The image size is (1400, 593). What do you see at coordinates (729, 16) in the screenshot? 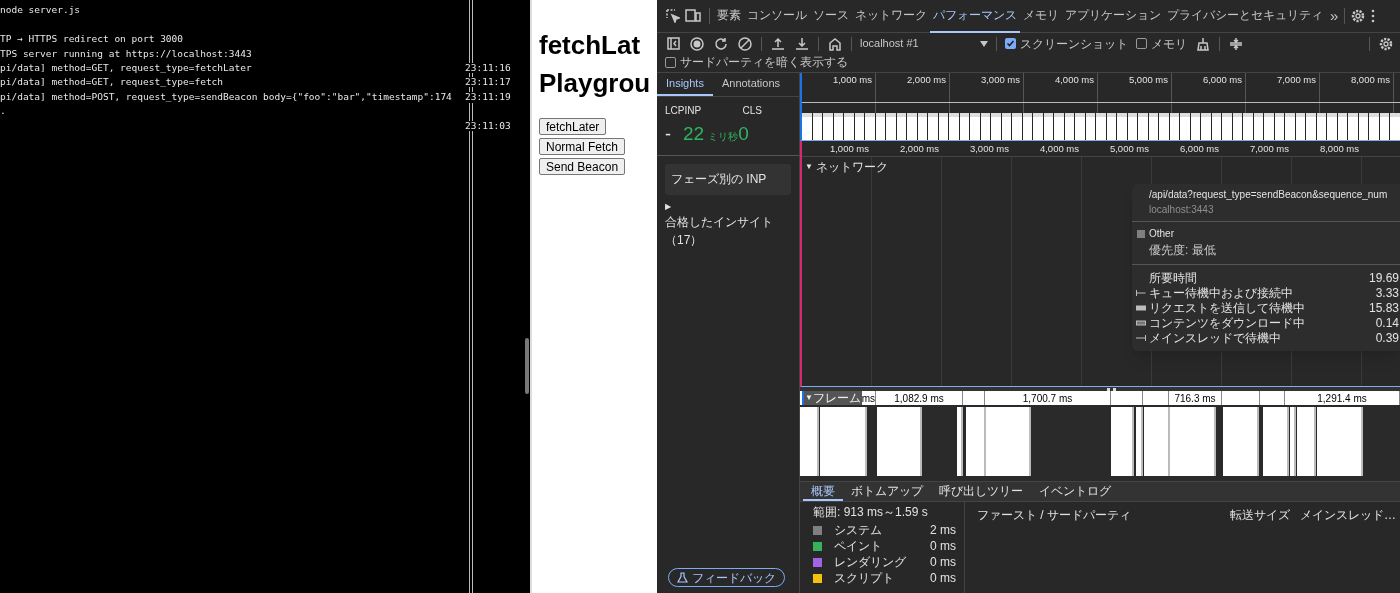
I see `panel-tab: 要素` at bounding box center [729, 16].